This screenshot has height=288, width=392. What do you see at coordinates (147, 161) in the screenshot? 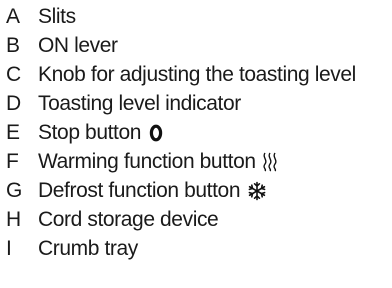
I see `item-label: Warming function button` at bounding box center [147, 161].